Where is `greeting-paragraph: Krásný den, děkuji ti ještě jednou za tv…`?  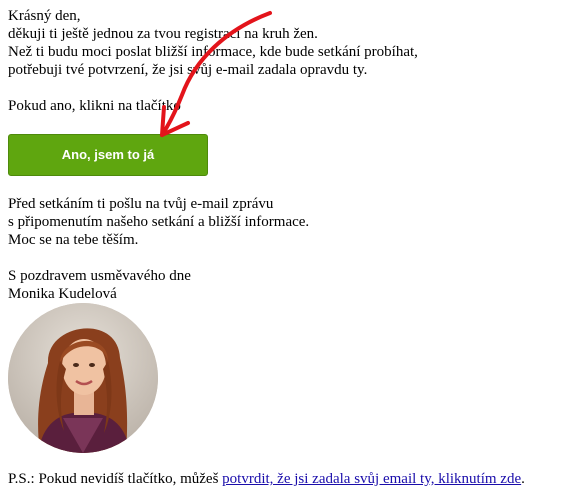 greeting-paragraph: Krásný den, děkuji ti ještě jednou za tv… is located at coordinates (213, 43).